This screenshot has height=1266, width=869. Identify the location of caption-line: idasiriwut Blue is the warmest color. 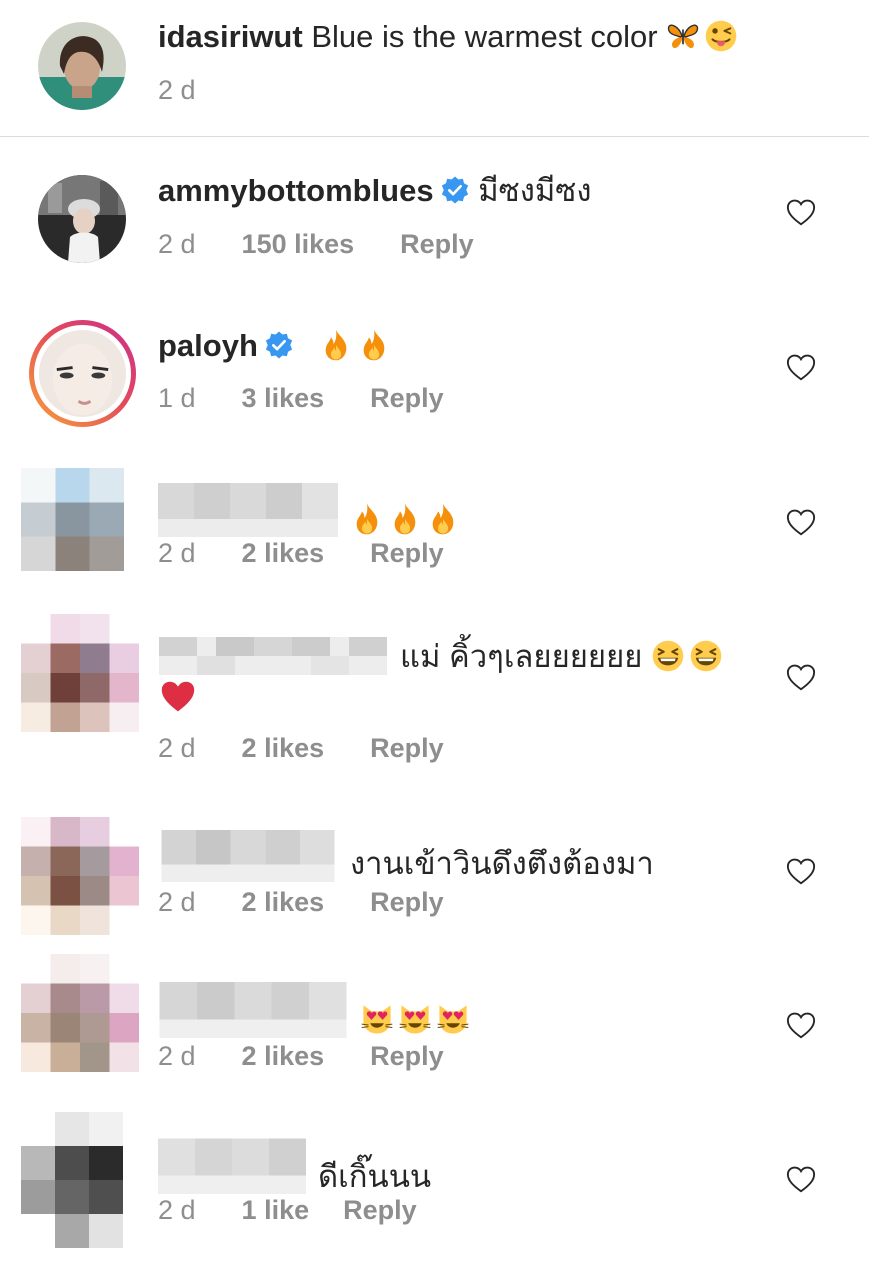
(450, 37).